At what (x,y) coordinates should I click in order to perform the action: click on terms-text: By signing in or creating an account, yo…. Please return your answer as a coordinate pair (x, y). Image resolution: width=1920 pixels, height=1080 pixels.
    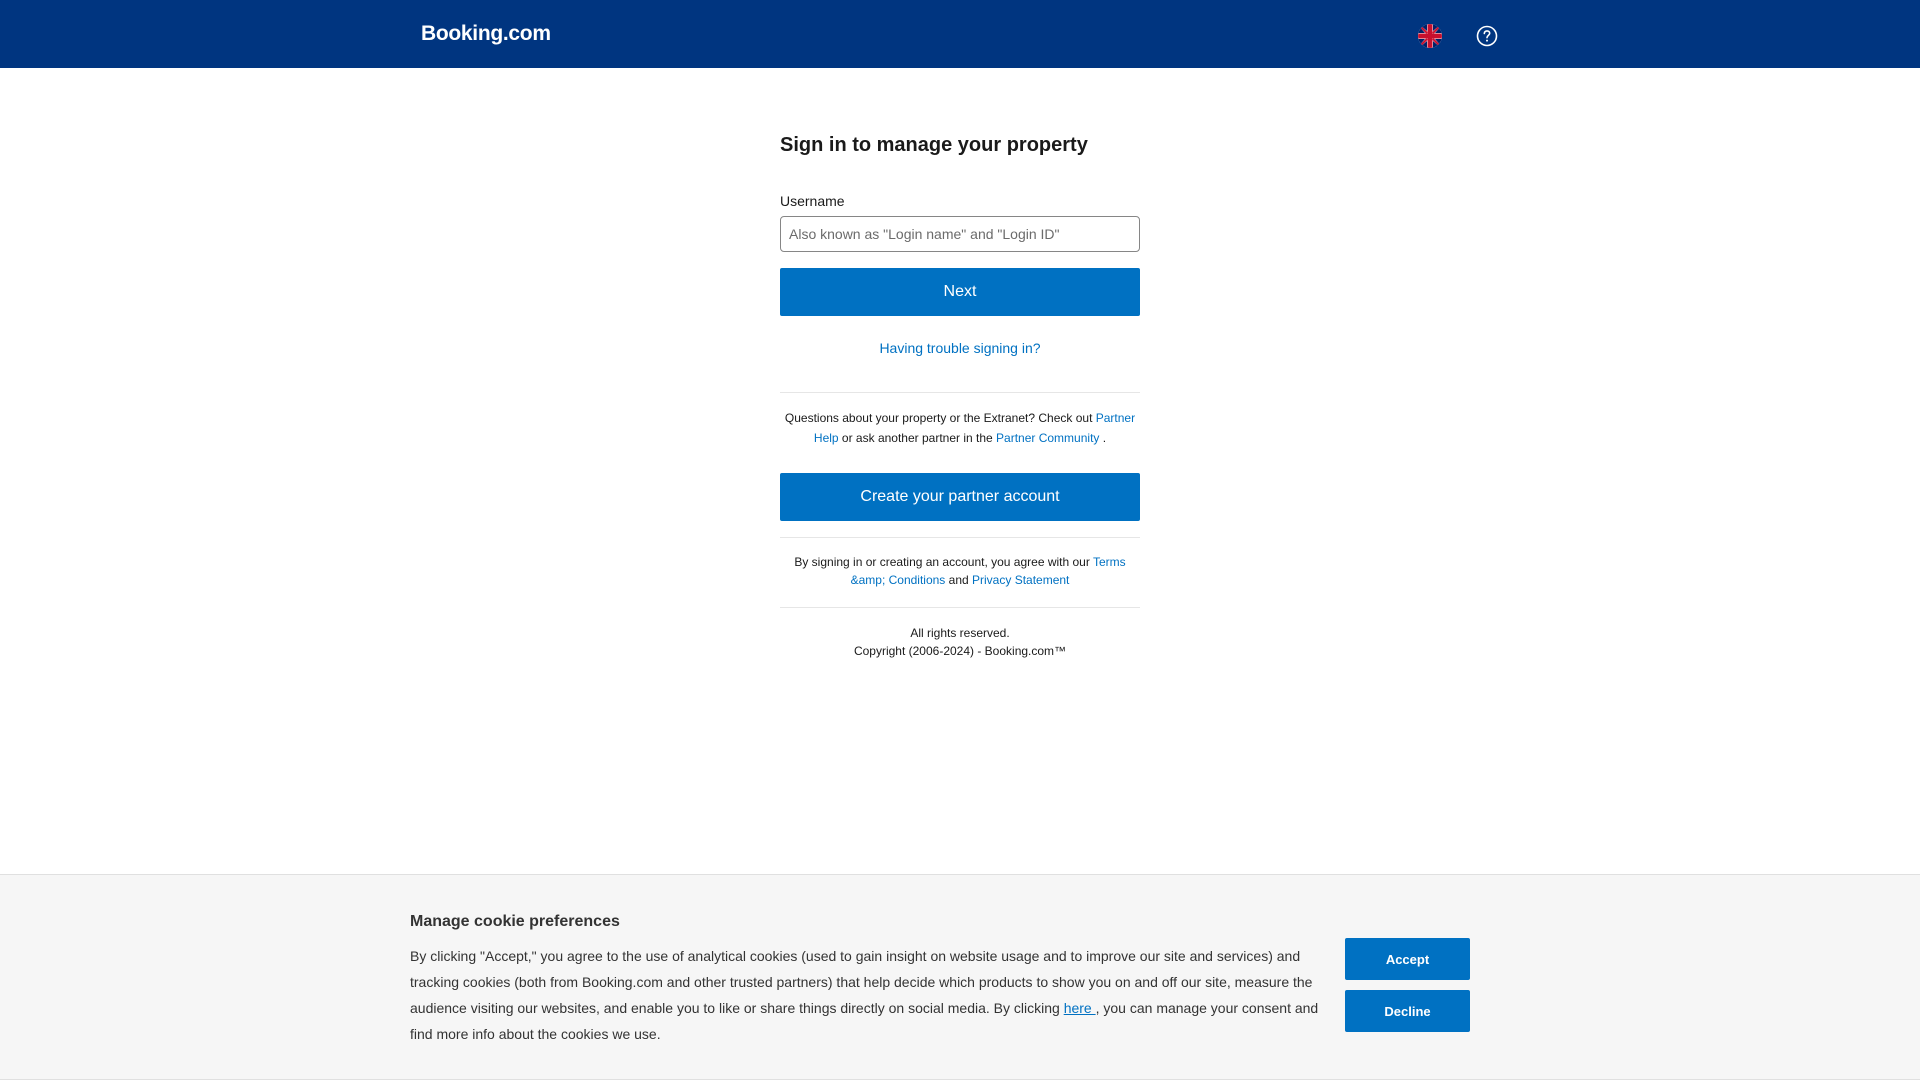
    Looking at the image, I should click on (960, 571).